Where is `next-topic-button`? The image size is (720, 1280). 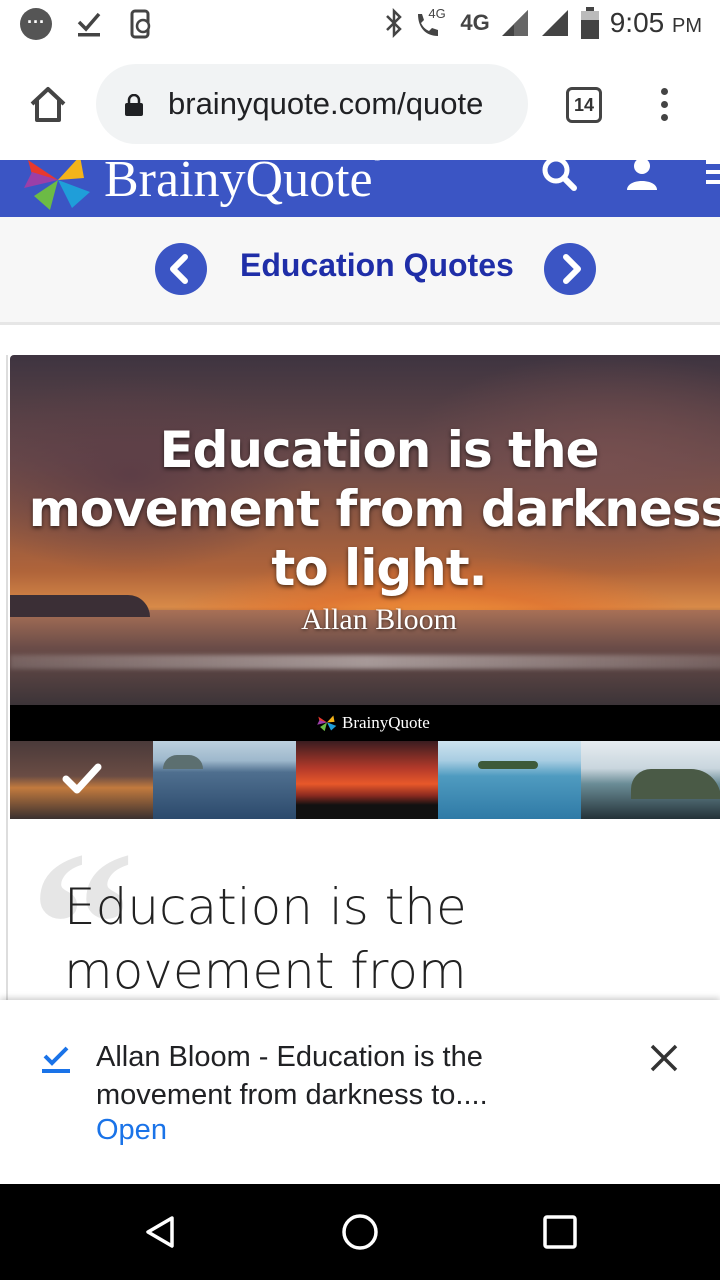
next-topic-button is located at coordinates (570, 269).